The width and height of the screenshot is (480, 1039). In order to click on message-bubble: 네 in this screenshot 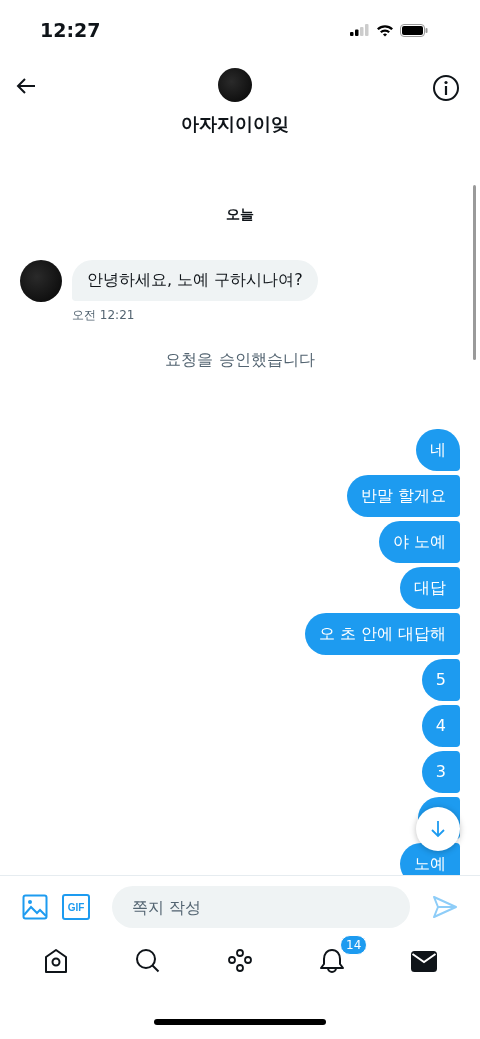, I will do `click(438, 450)`.